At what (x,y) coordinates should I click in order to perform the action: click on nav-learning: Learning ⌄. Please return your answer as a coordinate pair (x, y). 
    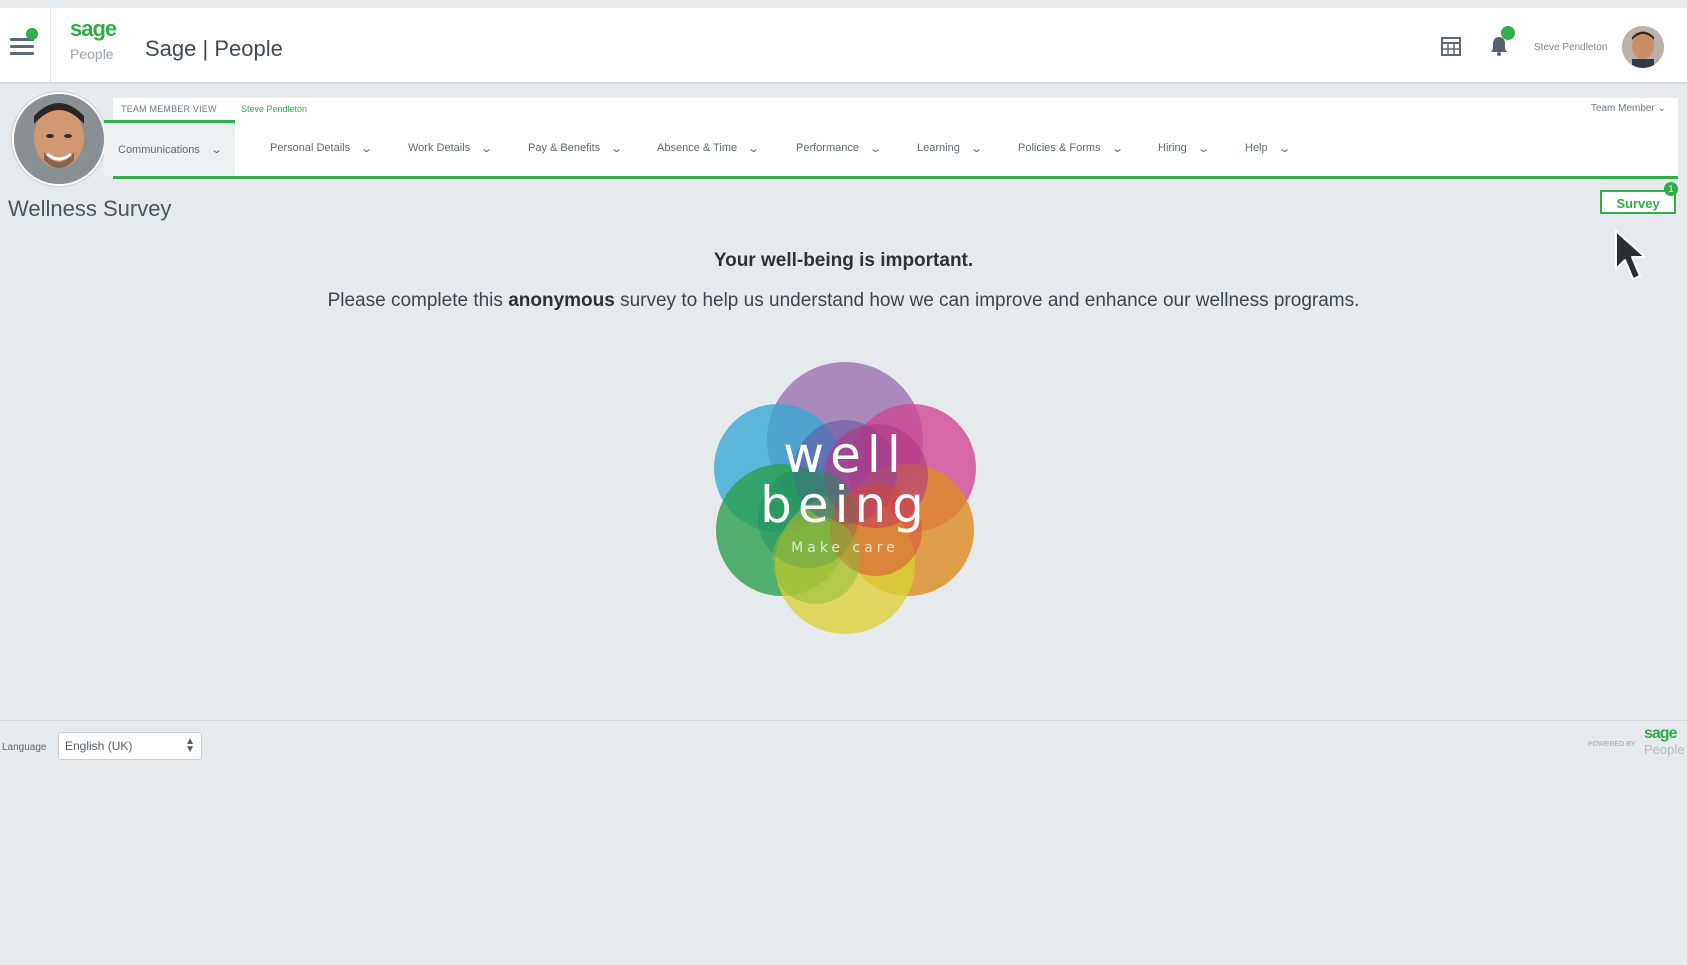
    Looking at the image, I should click on (950, 148).